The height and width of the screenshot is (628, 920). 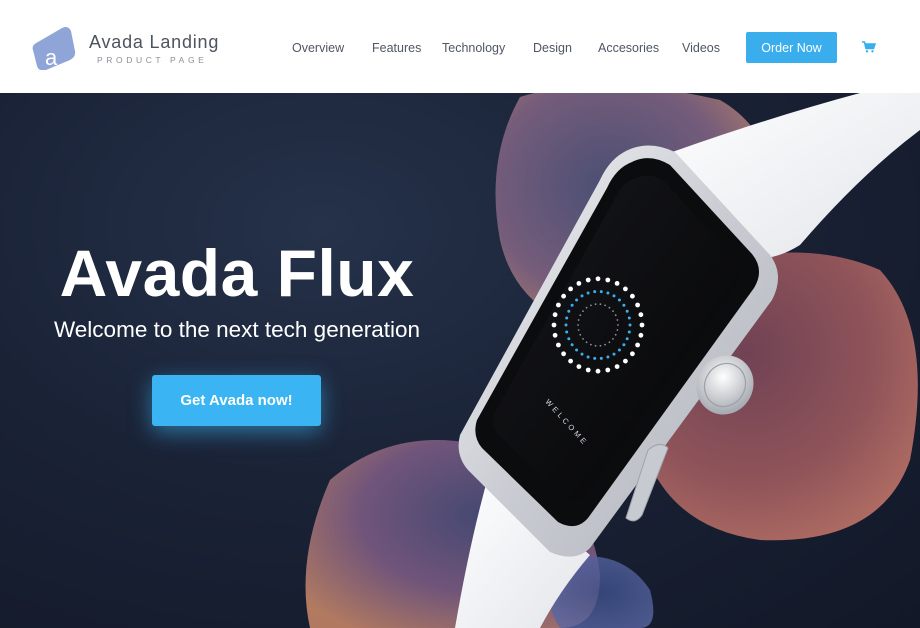 What do you see at coordinates (869, 47) in the screenshot?
I see `shopping-cart-icon` at bounding box center [869, 47].